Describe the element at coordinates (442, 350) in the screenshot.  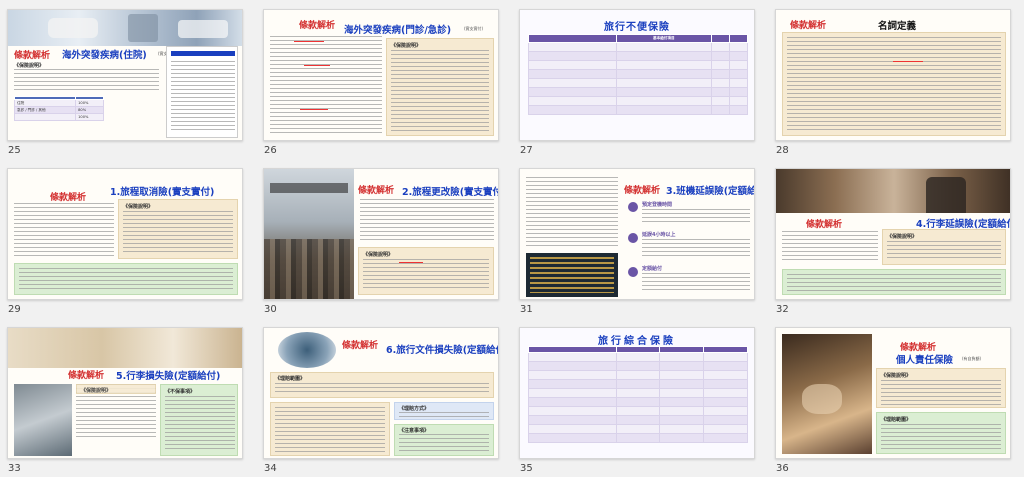
I see `slide-title: 6.旅行文件損失險(定額給付)` at that location.